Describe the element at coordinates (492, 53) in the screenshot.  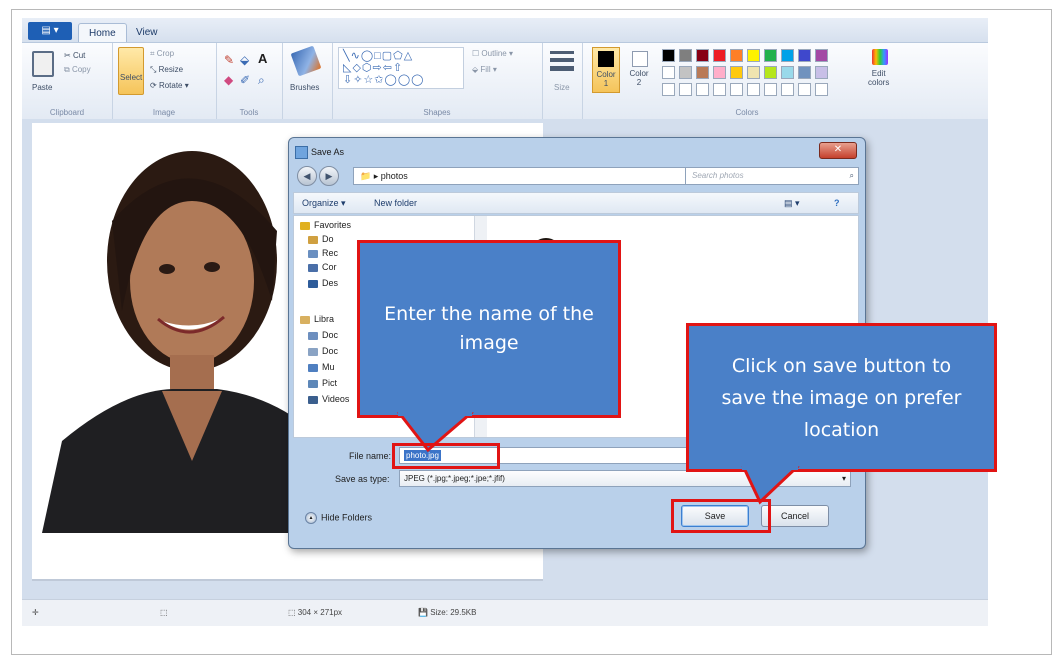
I see `outline-button: ☐ Outline ▾` at that location.